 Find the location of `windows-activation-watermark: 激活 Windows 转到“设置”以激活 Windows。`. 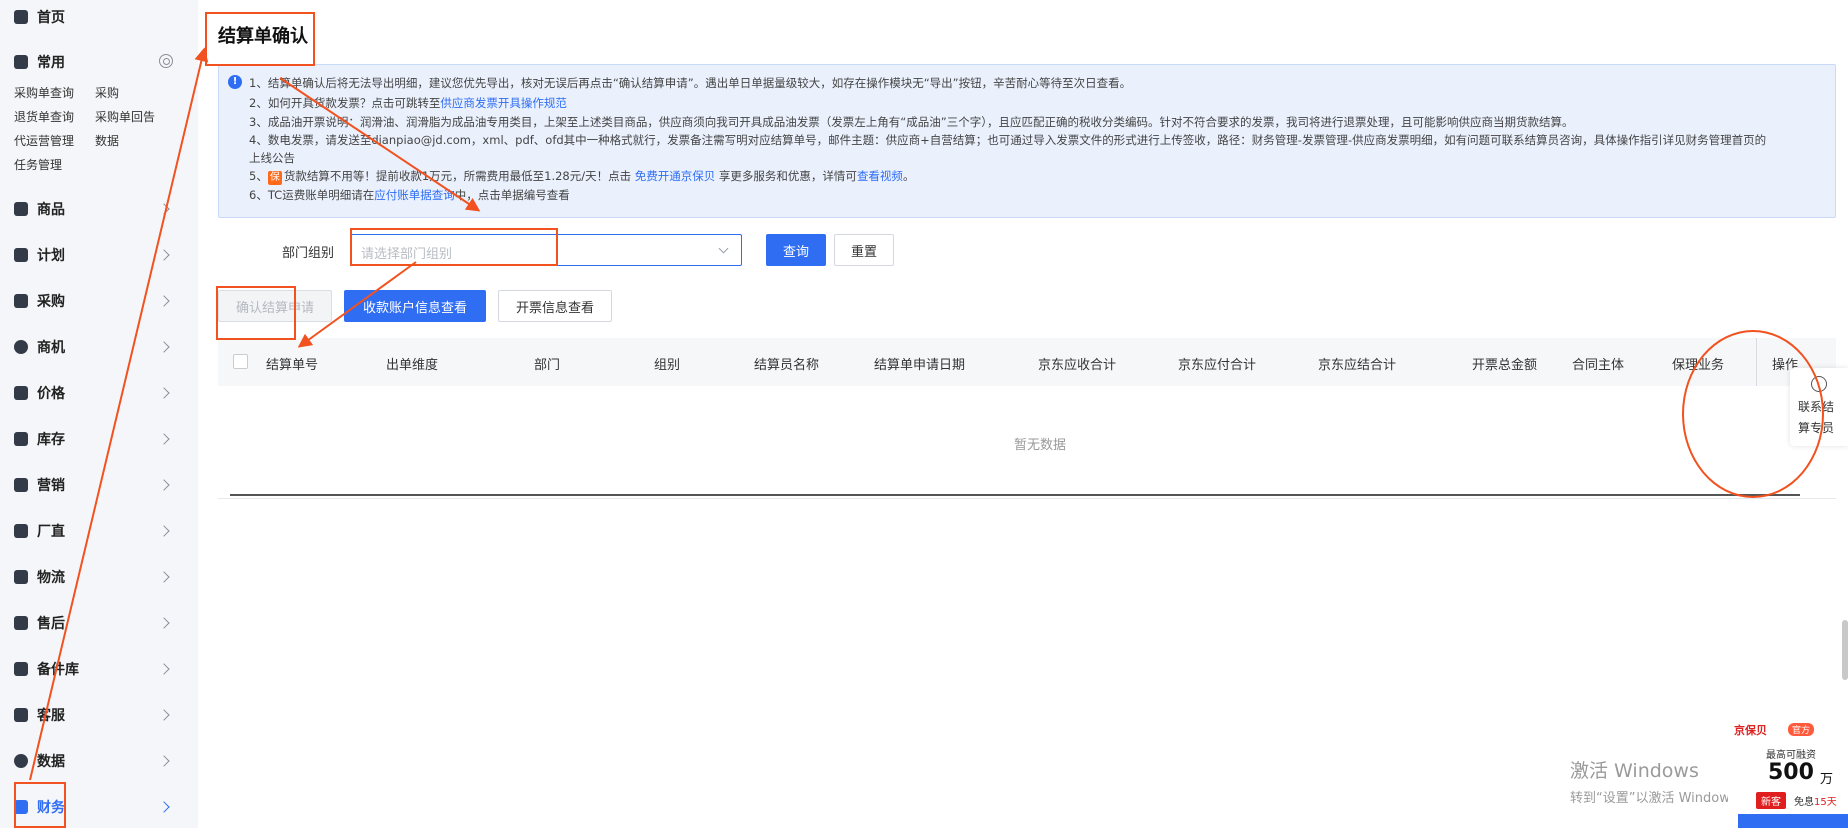

windows-activation-watermark: 激活 Windows 转到“设置”以激活 Windows。 is located at coordinates (1660, 781).